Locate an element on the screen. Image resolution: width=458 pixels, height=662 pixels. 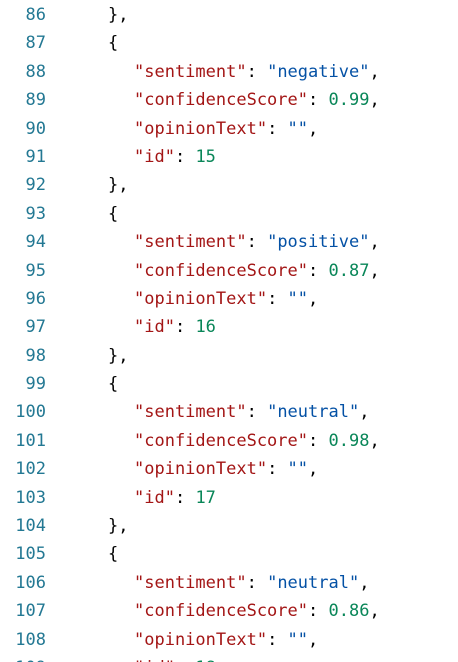
json-number-token: 18 is located at coordinates (205, 660).